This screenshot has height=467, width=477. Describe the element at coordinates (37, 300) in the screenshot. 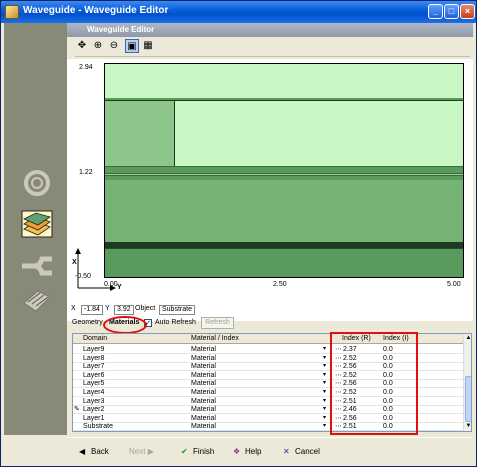

I see `grating-coupler-icon` at that location.